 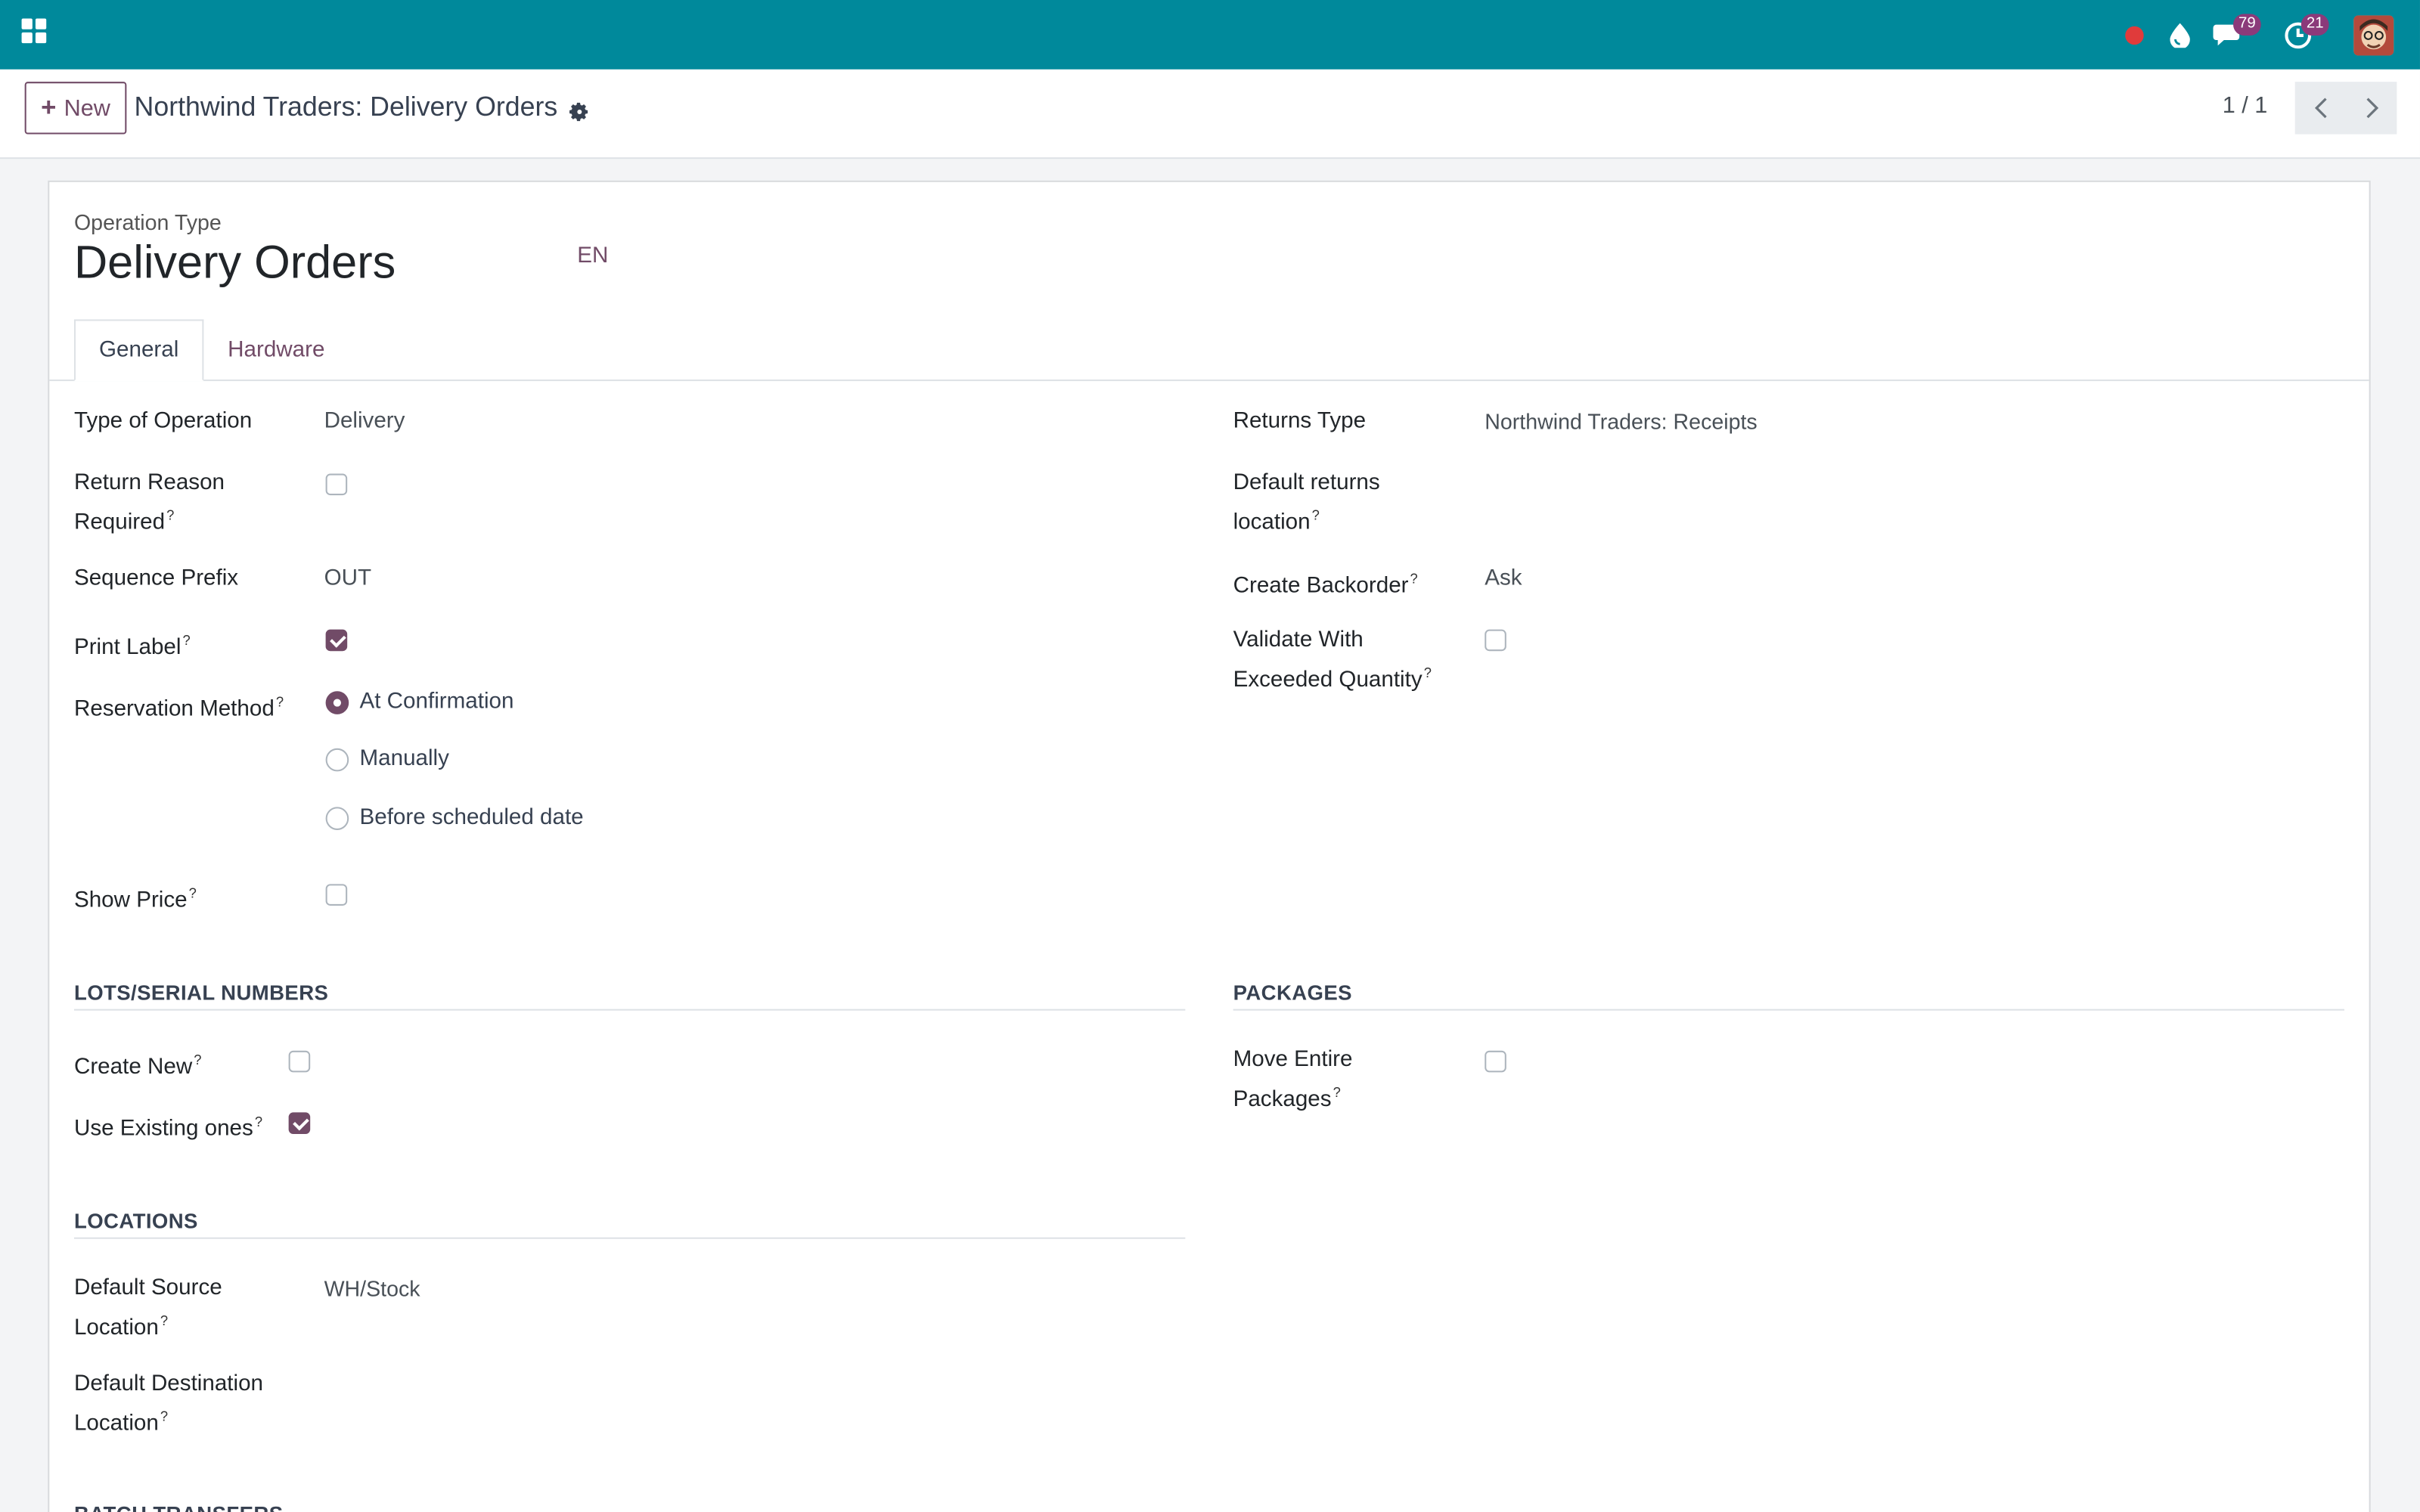 What do you see at coordinates (580, 110) in the screenshot?
I see `gear-icon` at bounding box center [580, 110].